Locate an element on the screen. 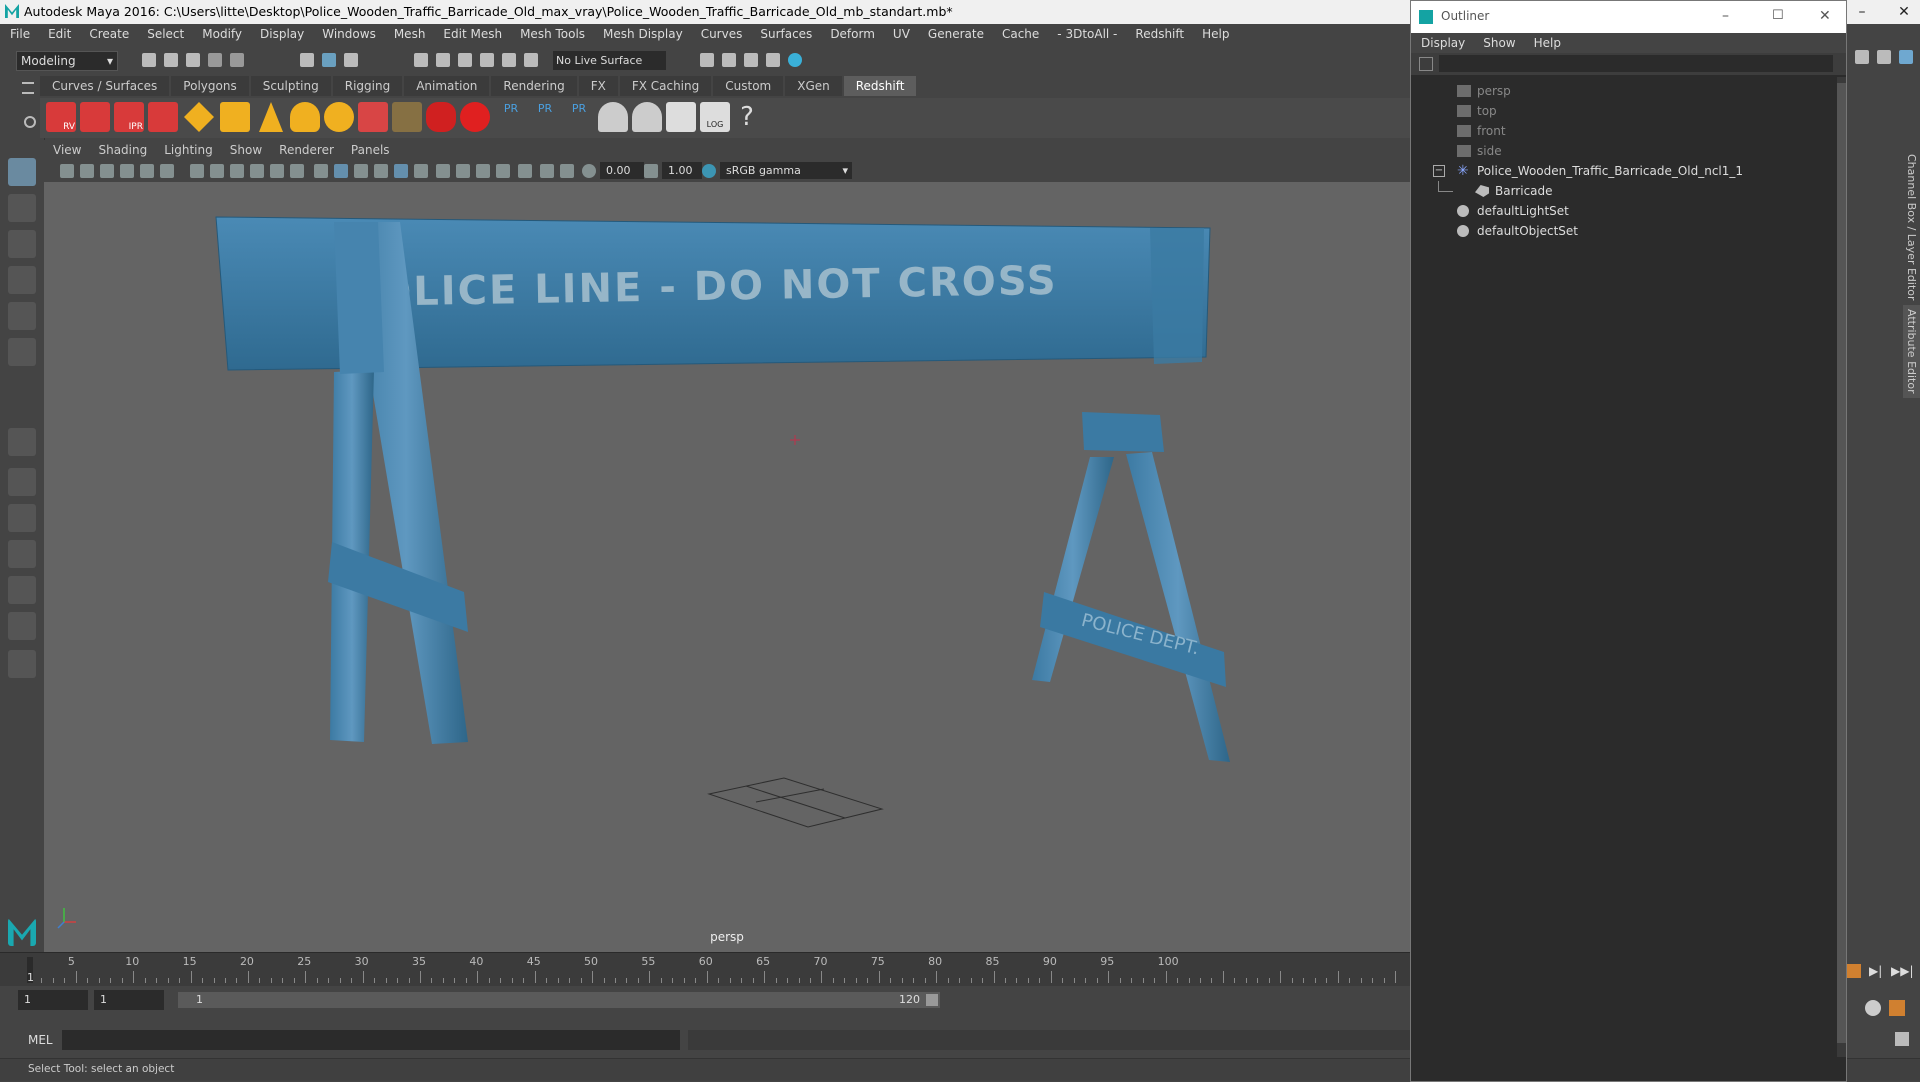  range-end-handle is located at coordinates (932, 1000).